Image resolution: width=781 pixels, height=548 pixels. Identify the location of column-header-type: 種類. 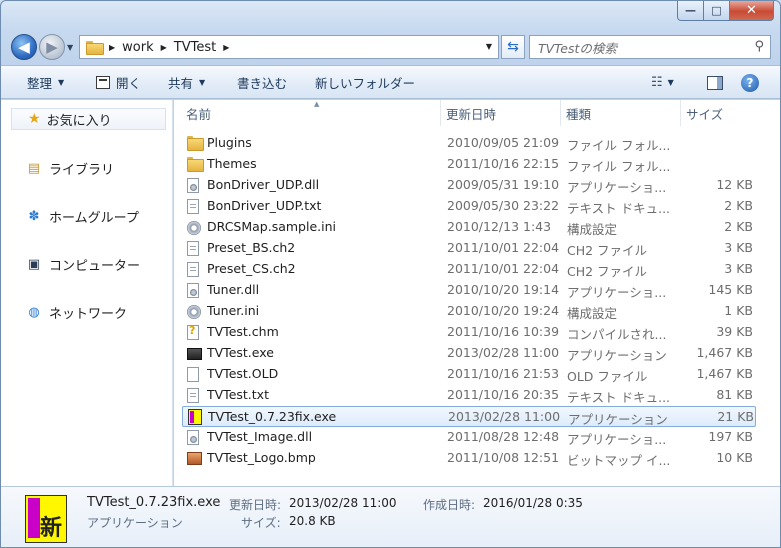
(621, 113).